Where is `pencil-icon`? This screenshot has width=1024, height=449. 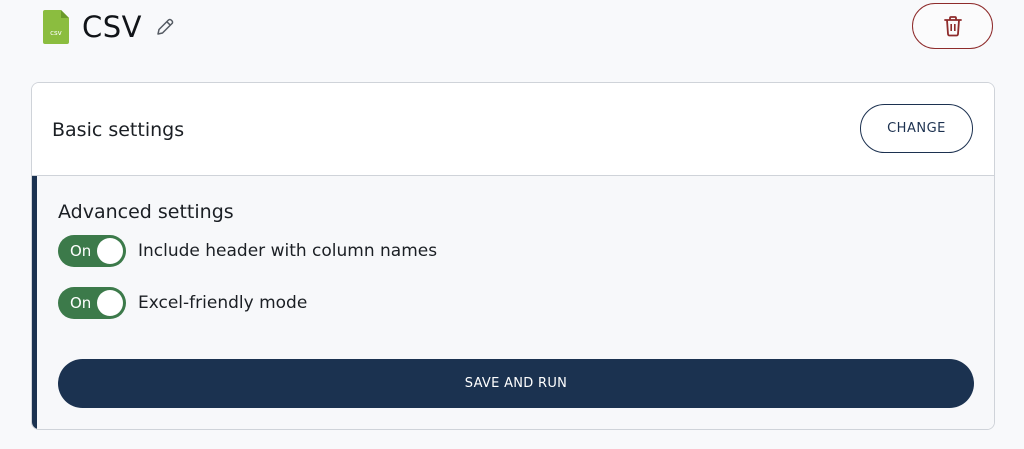 pencil-icon is located at coordinates (165, 27).